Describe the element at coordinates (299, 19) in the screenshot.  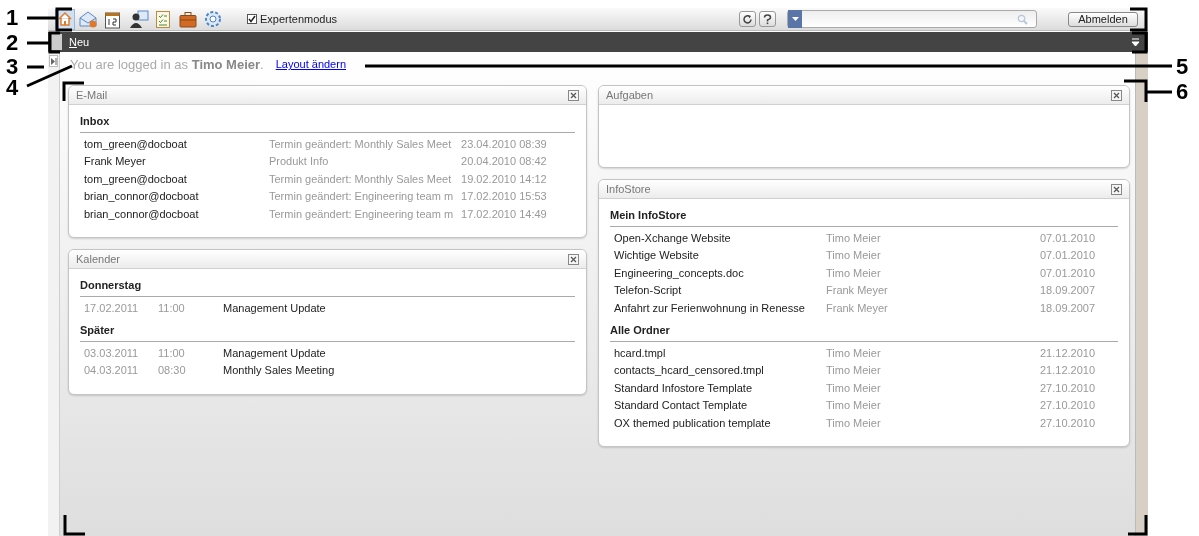
I see `checkbox-label: Expertenmodus` at that location.